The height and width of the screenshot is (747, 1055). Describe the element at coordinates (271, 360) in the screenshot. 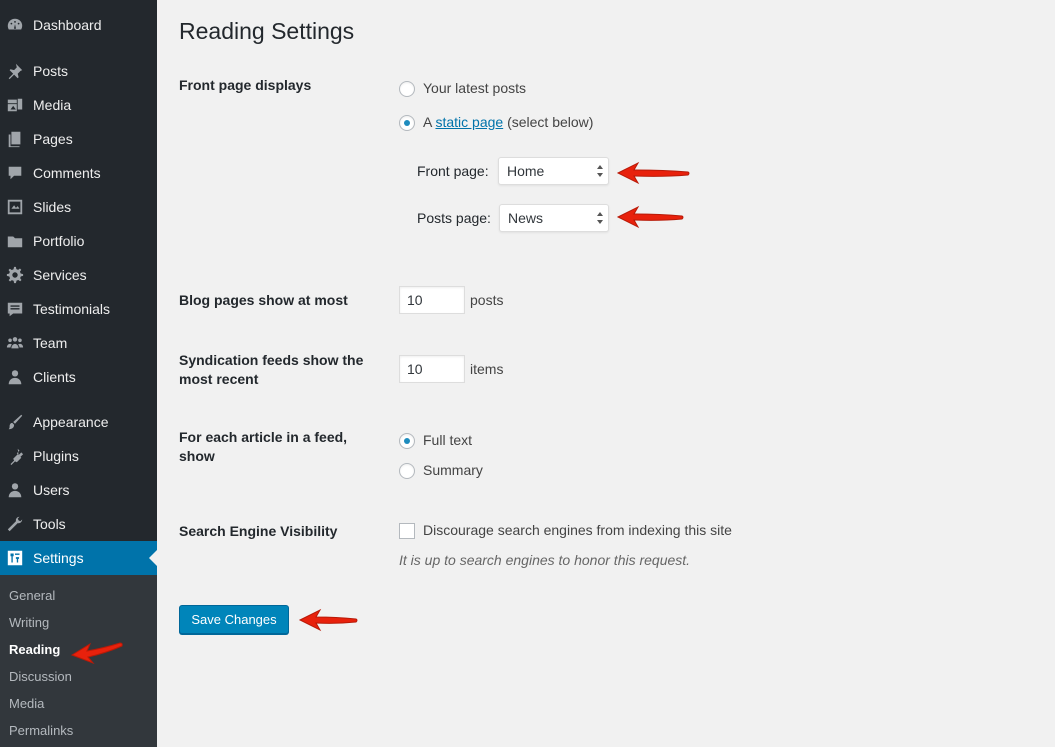

I see `syndication-label-line1: Syndication feeds show the` at that location.